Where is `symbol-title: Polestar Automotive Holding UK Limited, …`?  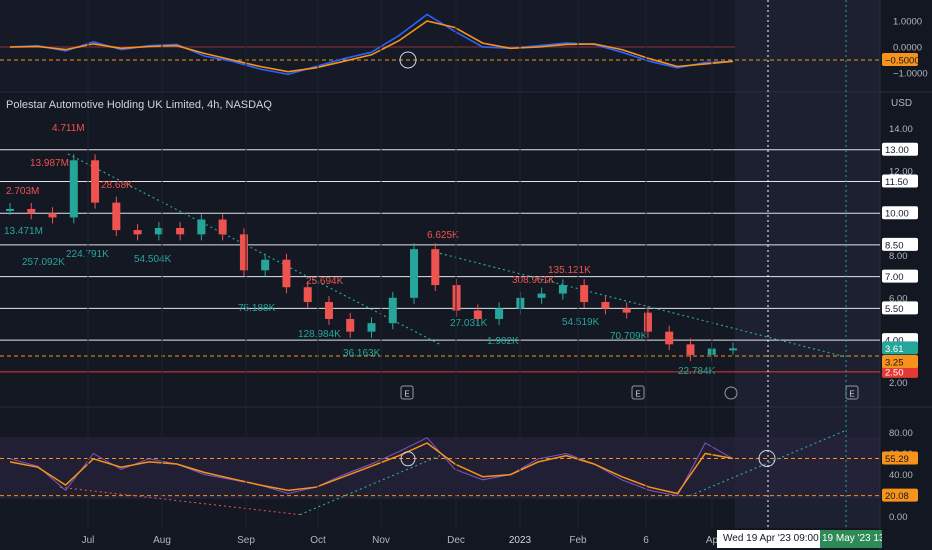
symbol-title: Polestar Automotive Holding UK Limited, … is located at coordinates (139, 105).